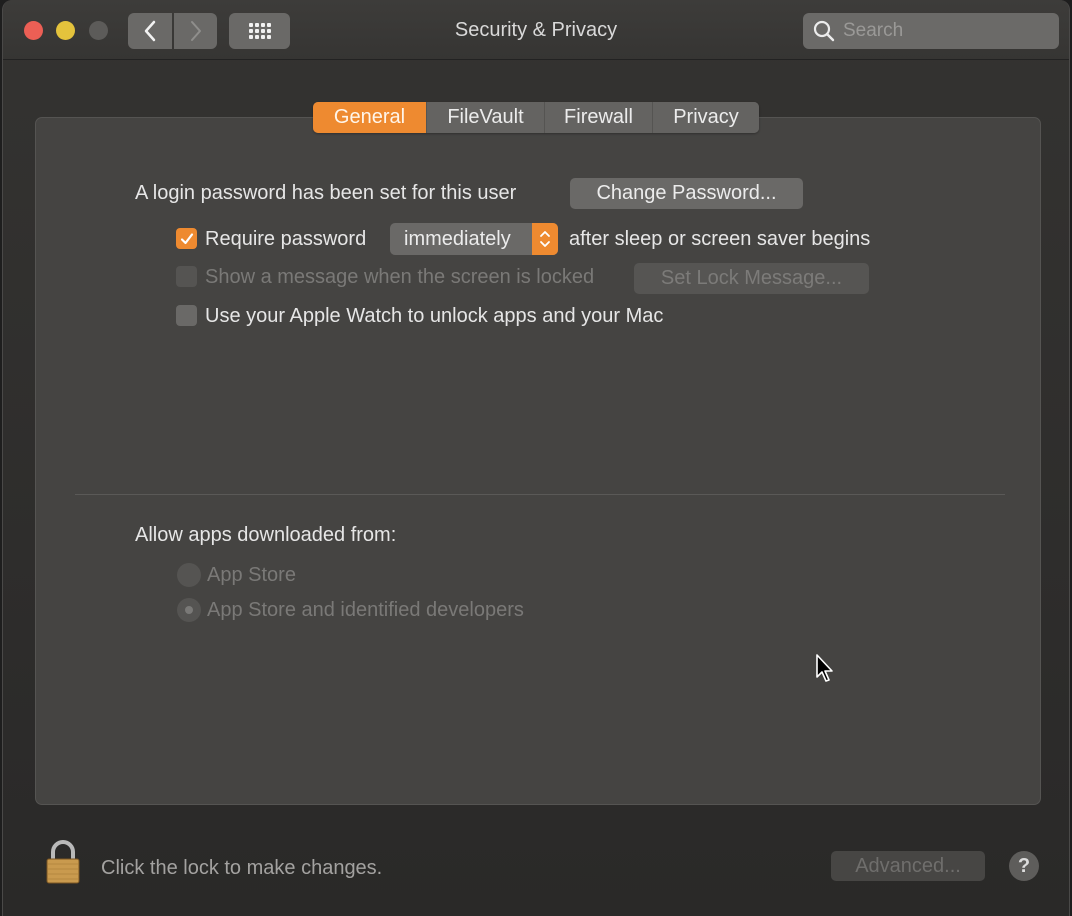 This screenshot has width=1072, height=916. Describe the element at coordinates (370, 117) in the screenshot. I see `tab-general: General` at that location.